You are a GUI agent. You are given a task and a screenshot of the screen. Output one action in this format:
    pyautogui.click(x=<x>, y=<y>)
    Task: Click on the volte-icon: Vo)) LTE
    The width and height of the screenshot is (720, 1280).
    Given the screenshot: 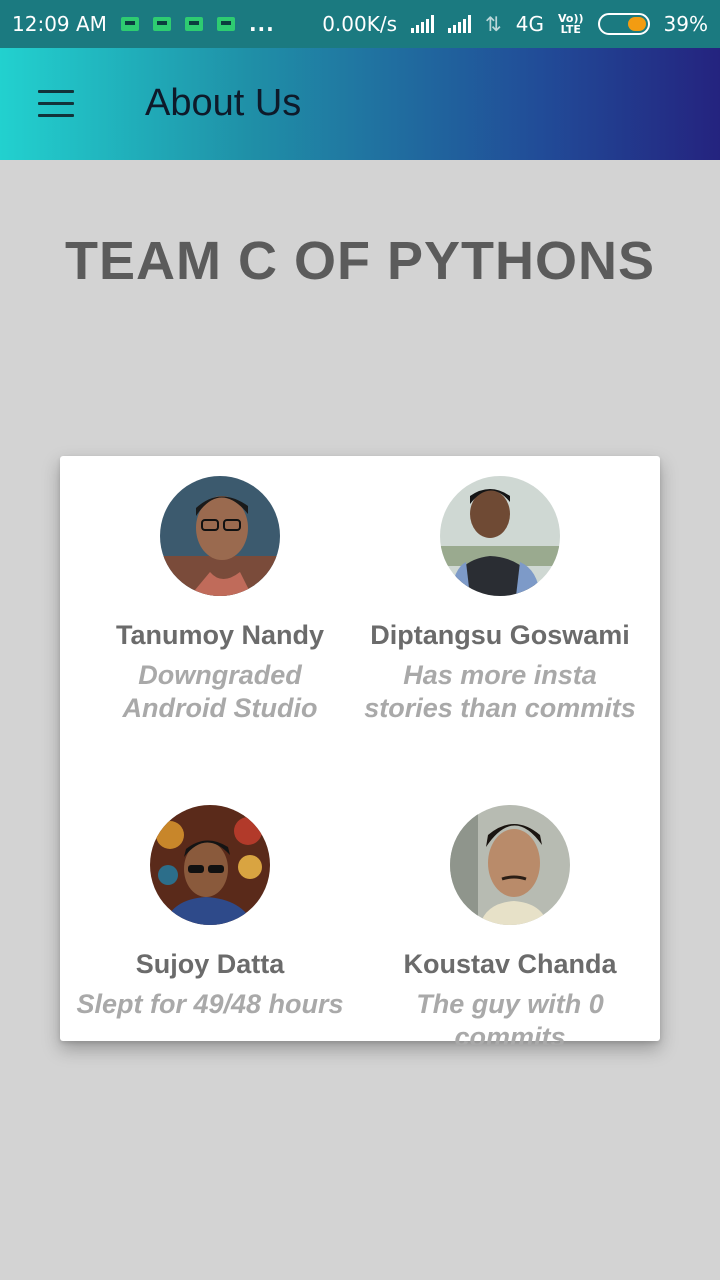 What is the action you would take?
    pyautogui.click(x=571, y=24)
    